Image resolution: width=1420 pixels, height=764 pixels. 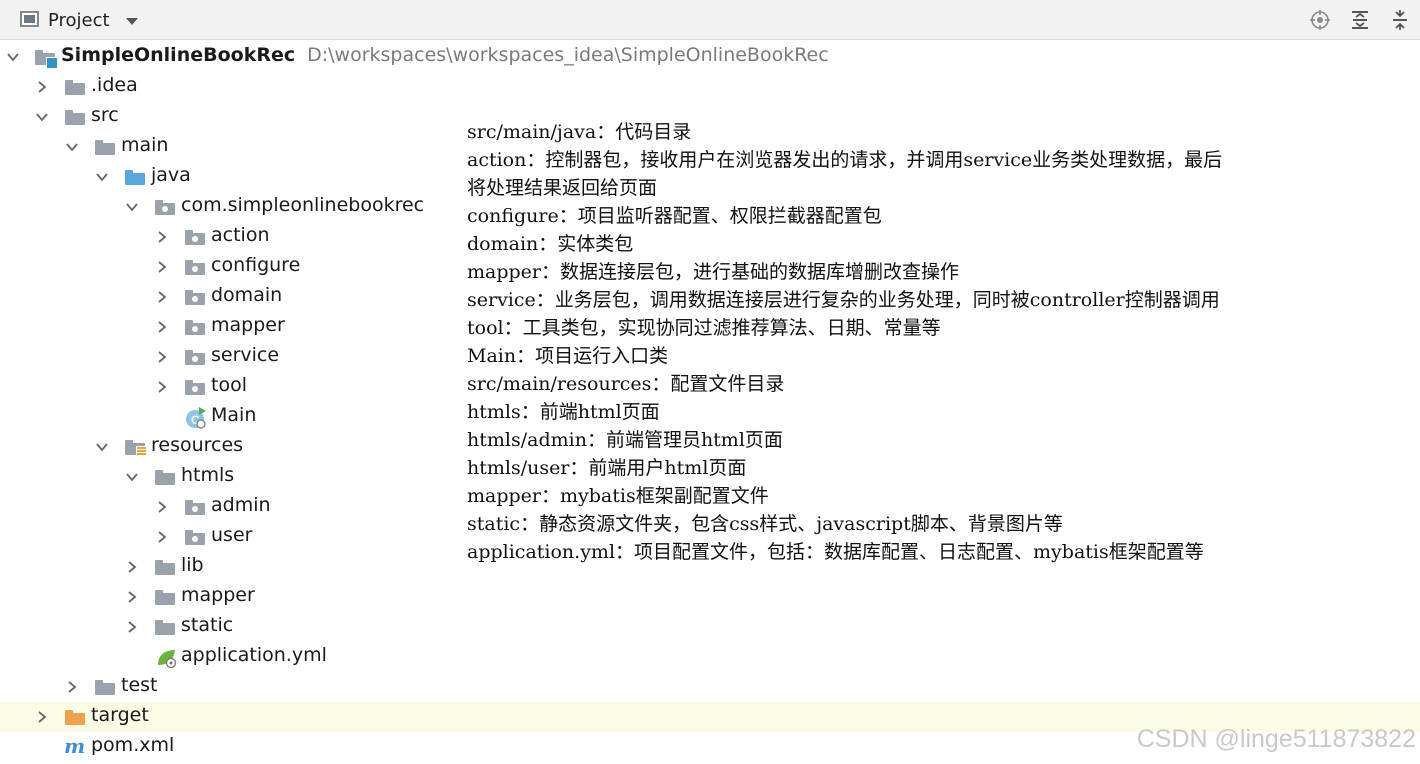 What do you see at coordinates (713, 272) in the screenshot?
I see `note-line: mapper：数据连接层包，进行基础的数据库增删改查操作` at bounding box center [713, 272].